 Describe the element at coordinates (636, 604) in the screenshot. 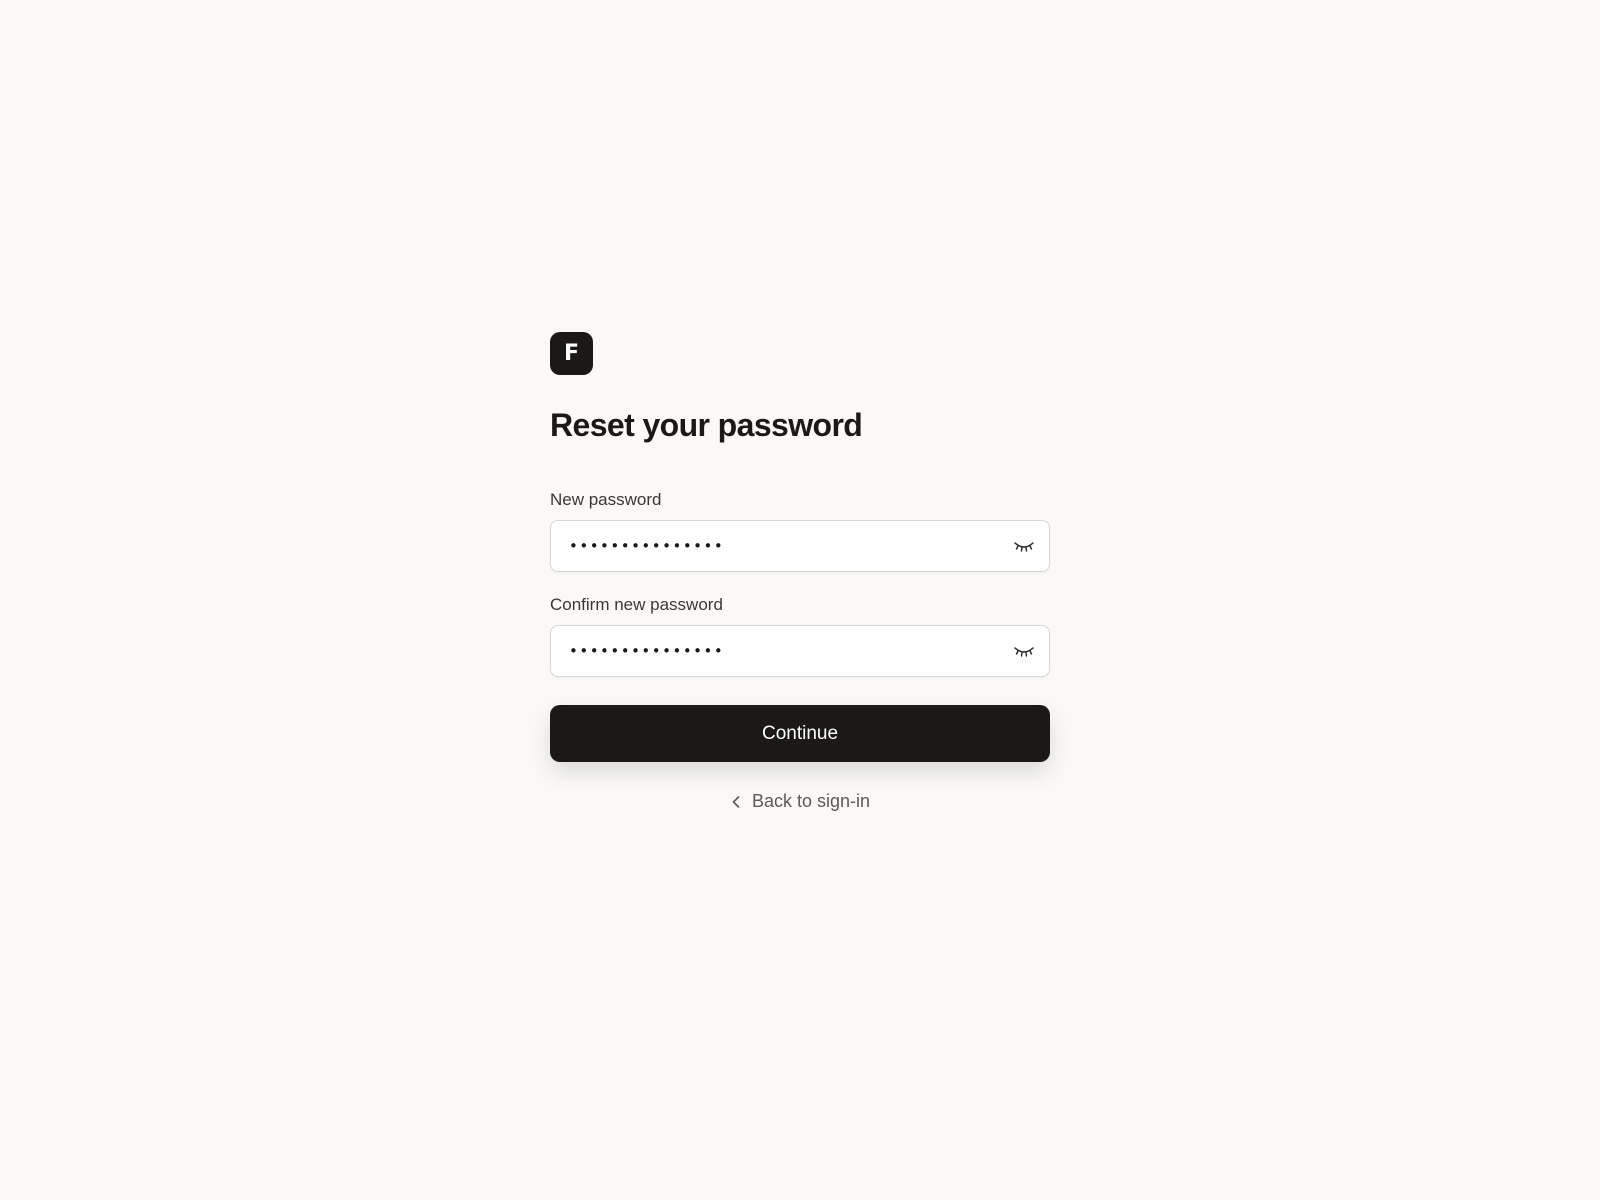

I see `confirm-password-label: Confirm new password` at that location.